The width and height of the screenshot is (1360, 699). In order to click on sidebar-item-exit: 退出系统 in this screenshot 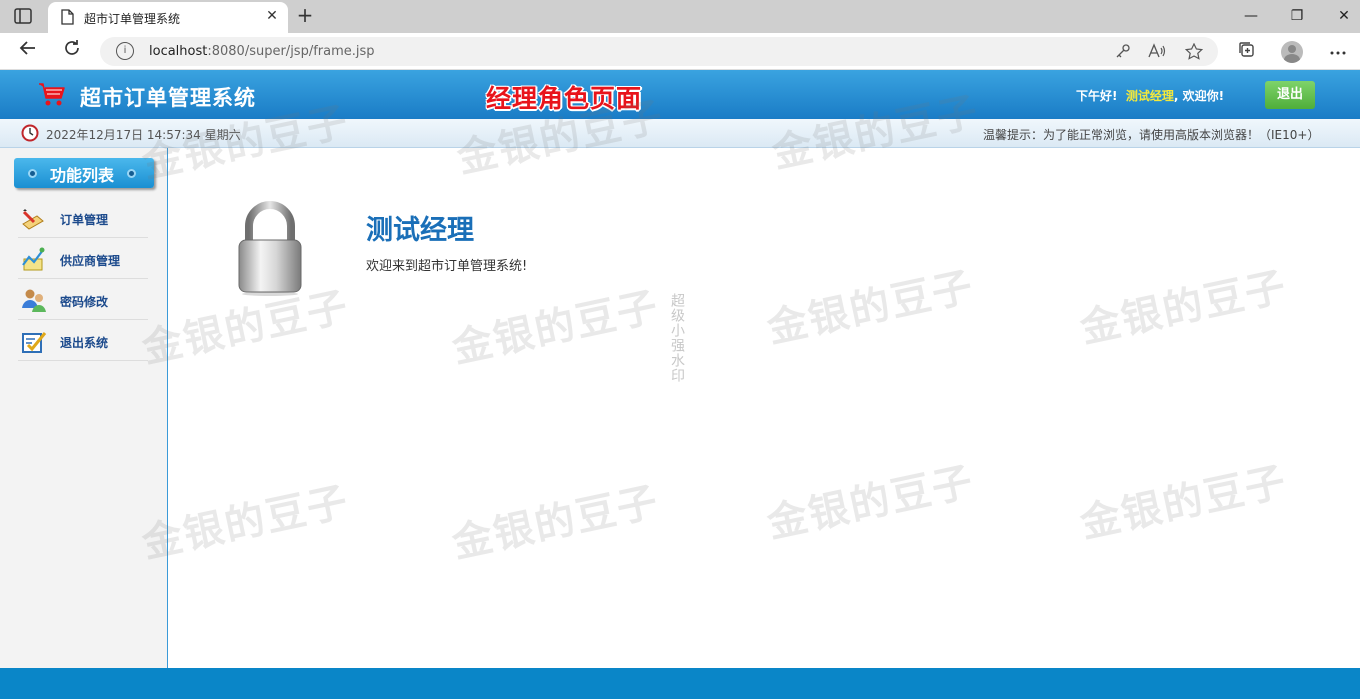, I will do `click(83, 341)`.